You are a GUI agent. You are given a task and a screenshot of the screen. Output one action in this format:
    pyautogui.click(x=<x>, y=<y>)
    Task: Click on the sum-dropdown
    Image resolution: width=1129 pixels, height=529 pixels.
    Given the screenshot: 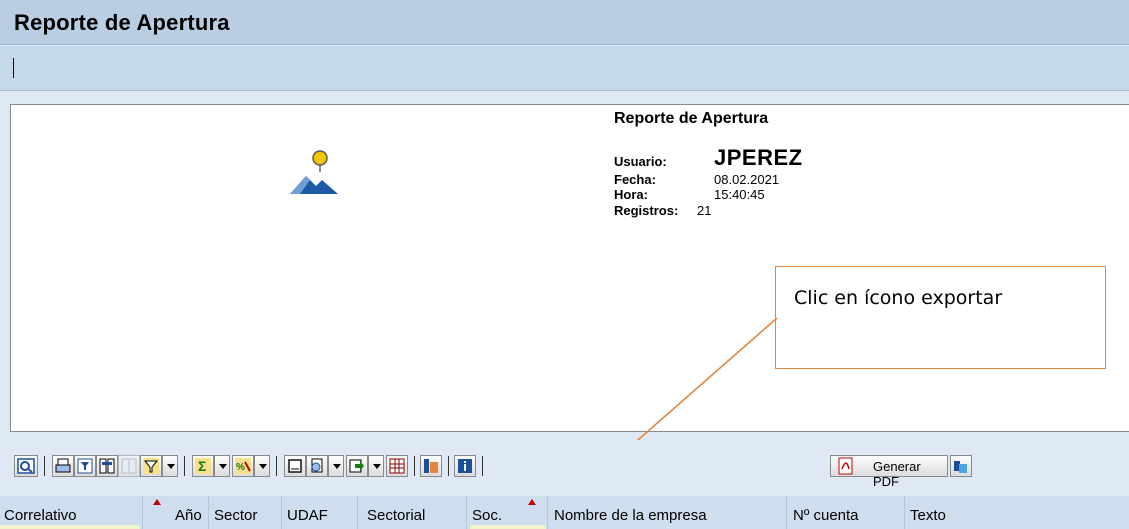 What is the action you would take?
    pyautogui.click(x=222, y=466)
    